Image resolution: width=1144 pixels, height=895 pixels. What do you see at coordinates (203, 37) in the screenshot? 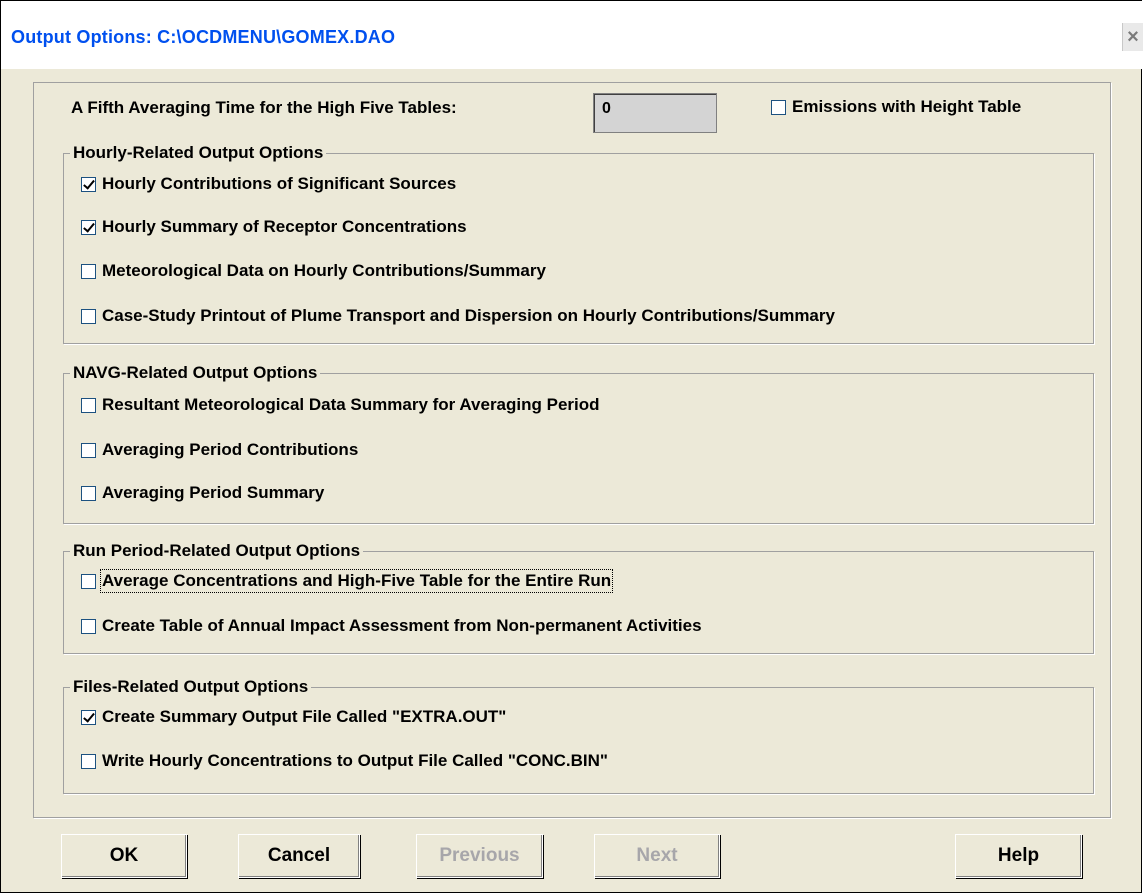
I see `window-title: Output Options: C:\OCDMENU\GOMEX.DAO` at bounding box center [203, 37].